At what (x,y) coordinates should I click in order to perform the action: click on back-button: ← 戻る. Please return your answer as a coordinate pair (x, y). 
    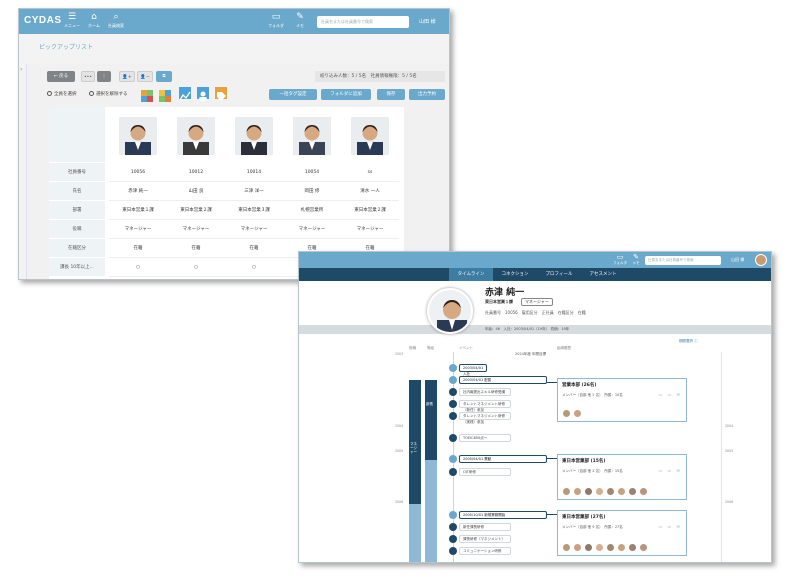
    Looking at the image, I should click on (61, 76).